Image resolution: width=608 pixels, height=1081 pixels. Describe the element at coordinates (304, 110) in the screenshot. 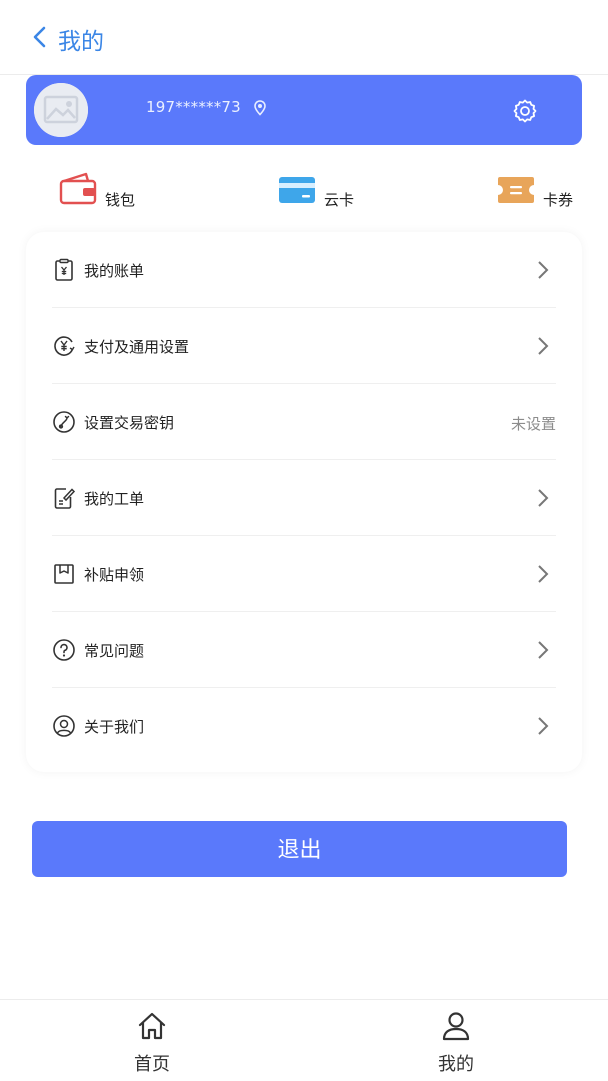

I see `profile-card: 197******73` at that location.